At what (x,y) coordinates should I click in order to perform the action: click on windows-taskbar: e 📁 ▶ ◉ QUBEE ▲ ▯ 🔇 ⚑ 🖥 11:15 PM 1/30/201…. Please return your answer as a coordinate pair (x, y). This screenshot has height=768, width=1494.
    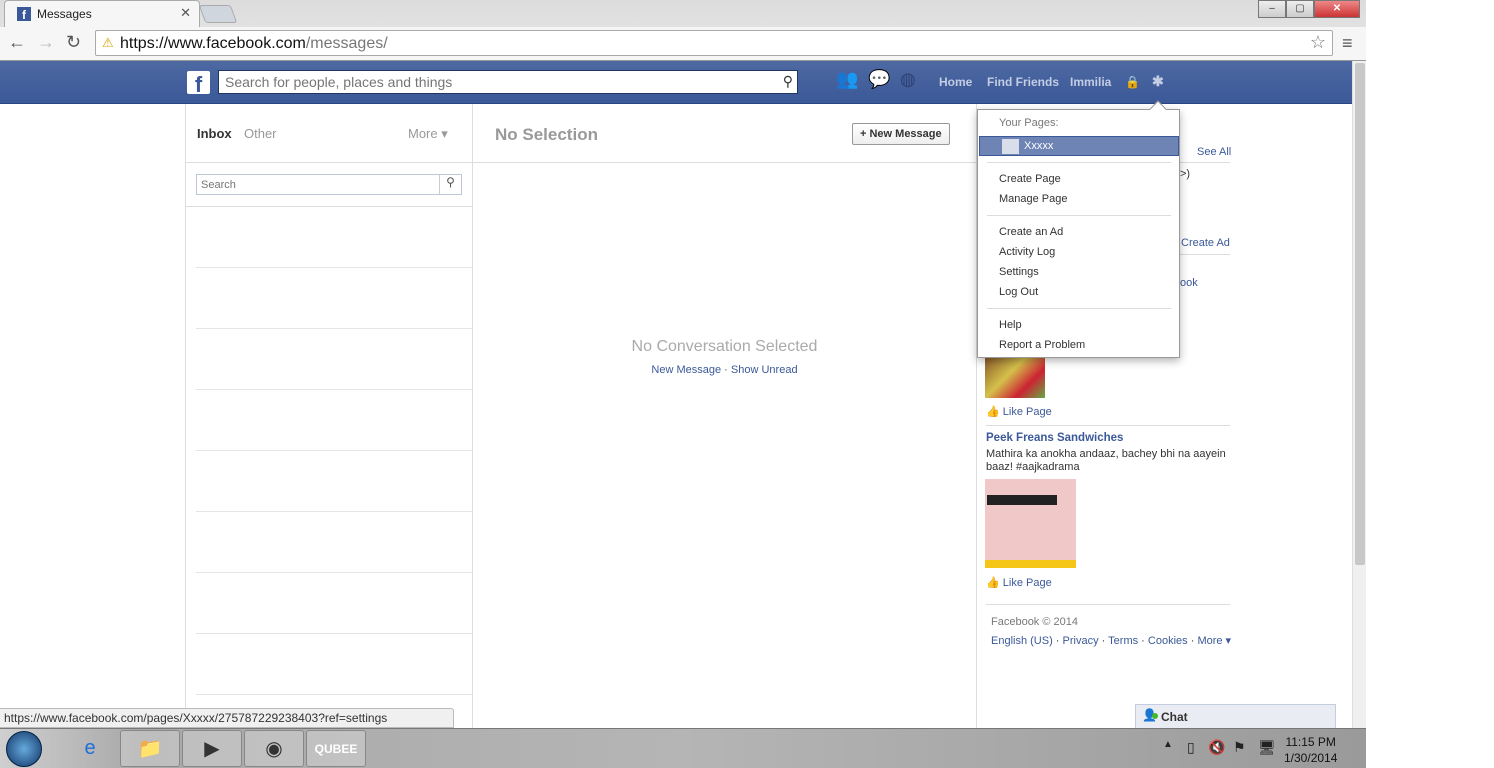
    Looking at the image, I should click on (683, 748).